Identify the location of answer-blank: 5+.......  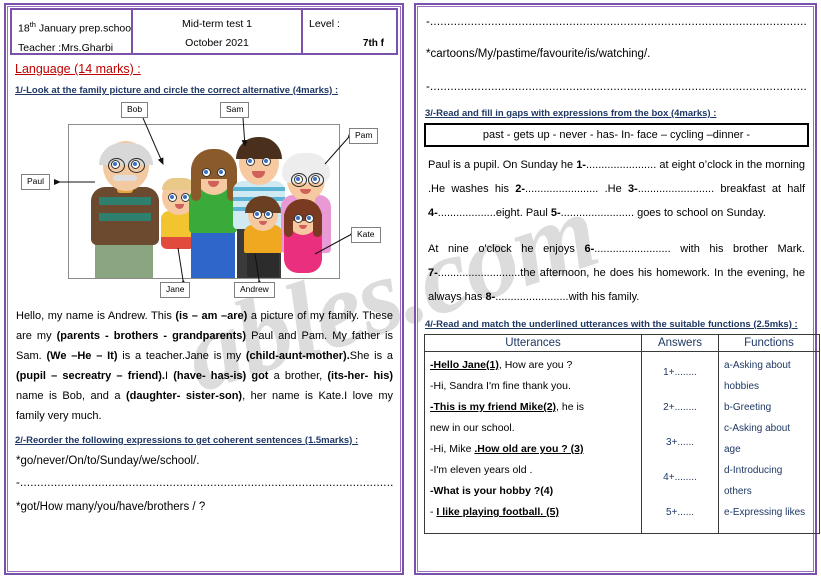
(680, 512).